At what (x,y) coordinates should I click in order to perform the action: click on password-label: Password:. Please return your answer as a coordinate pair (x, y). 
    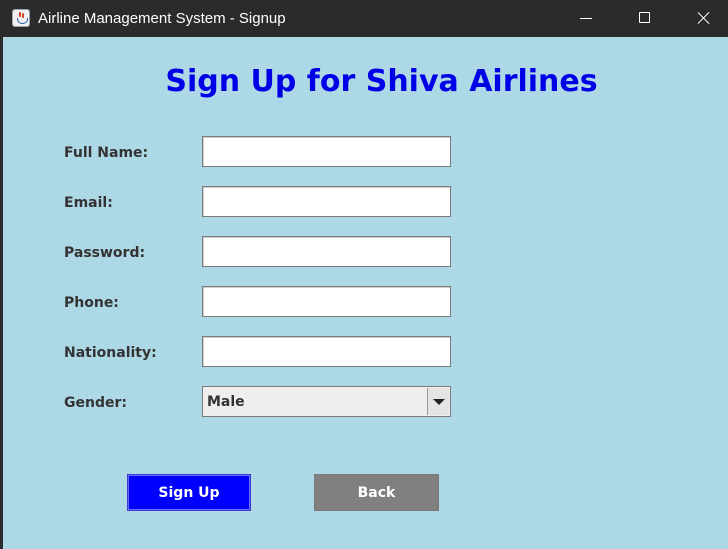
    Looking at the image, I should click on (105, 253).